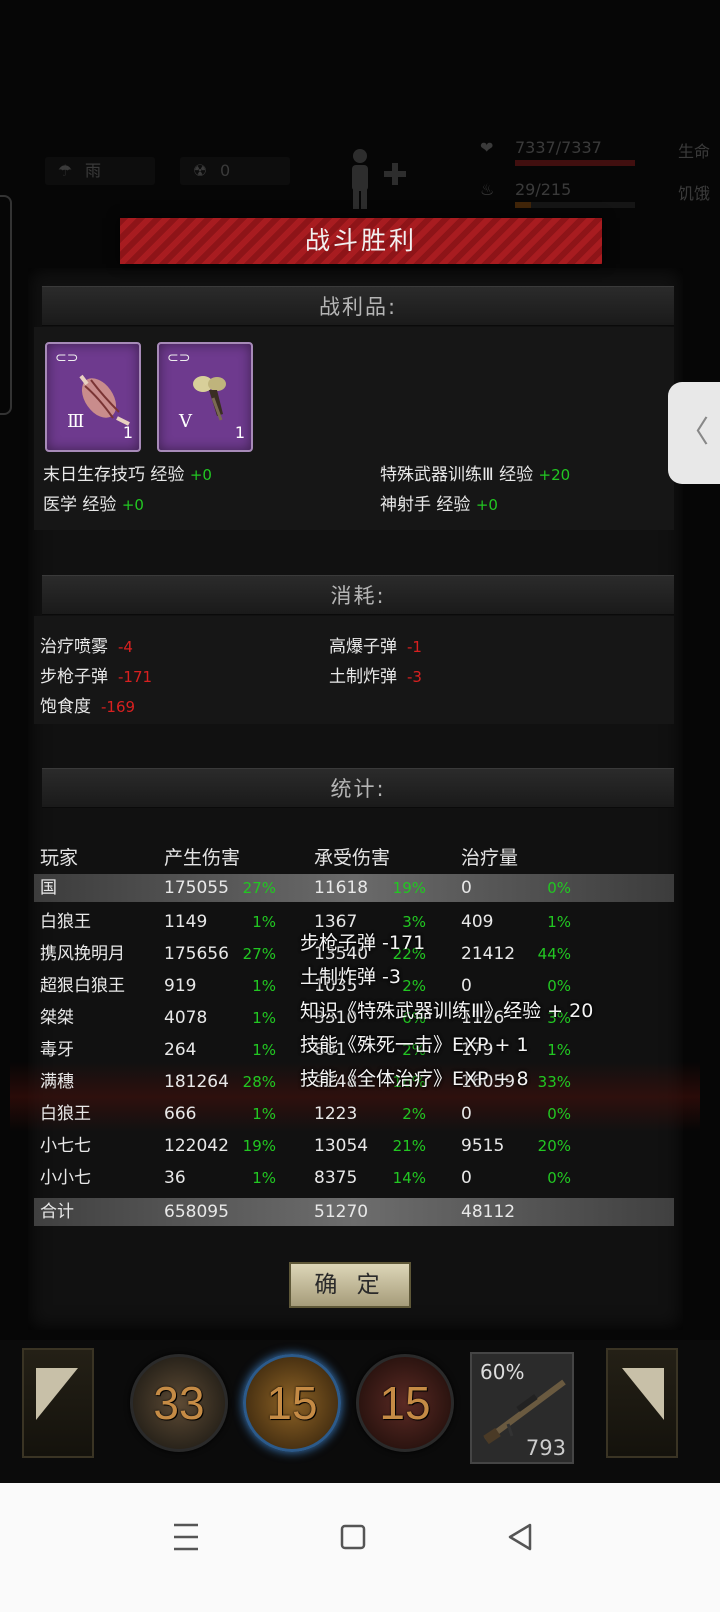  I want to click on chevron-left-icon: 〈, so click(694, 432).